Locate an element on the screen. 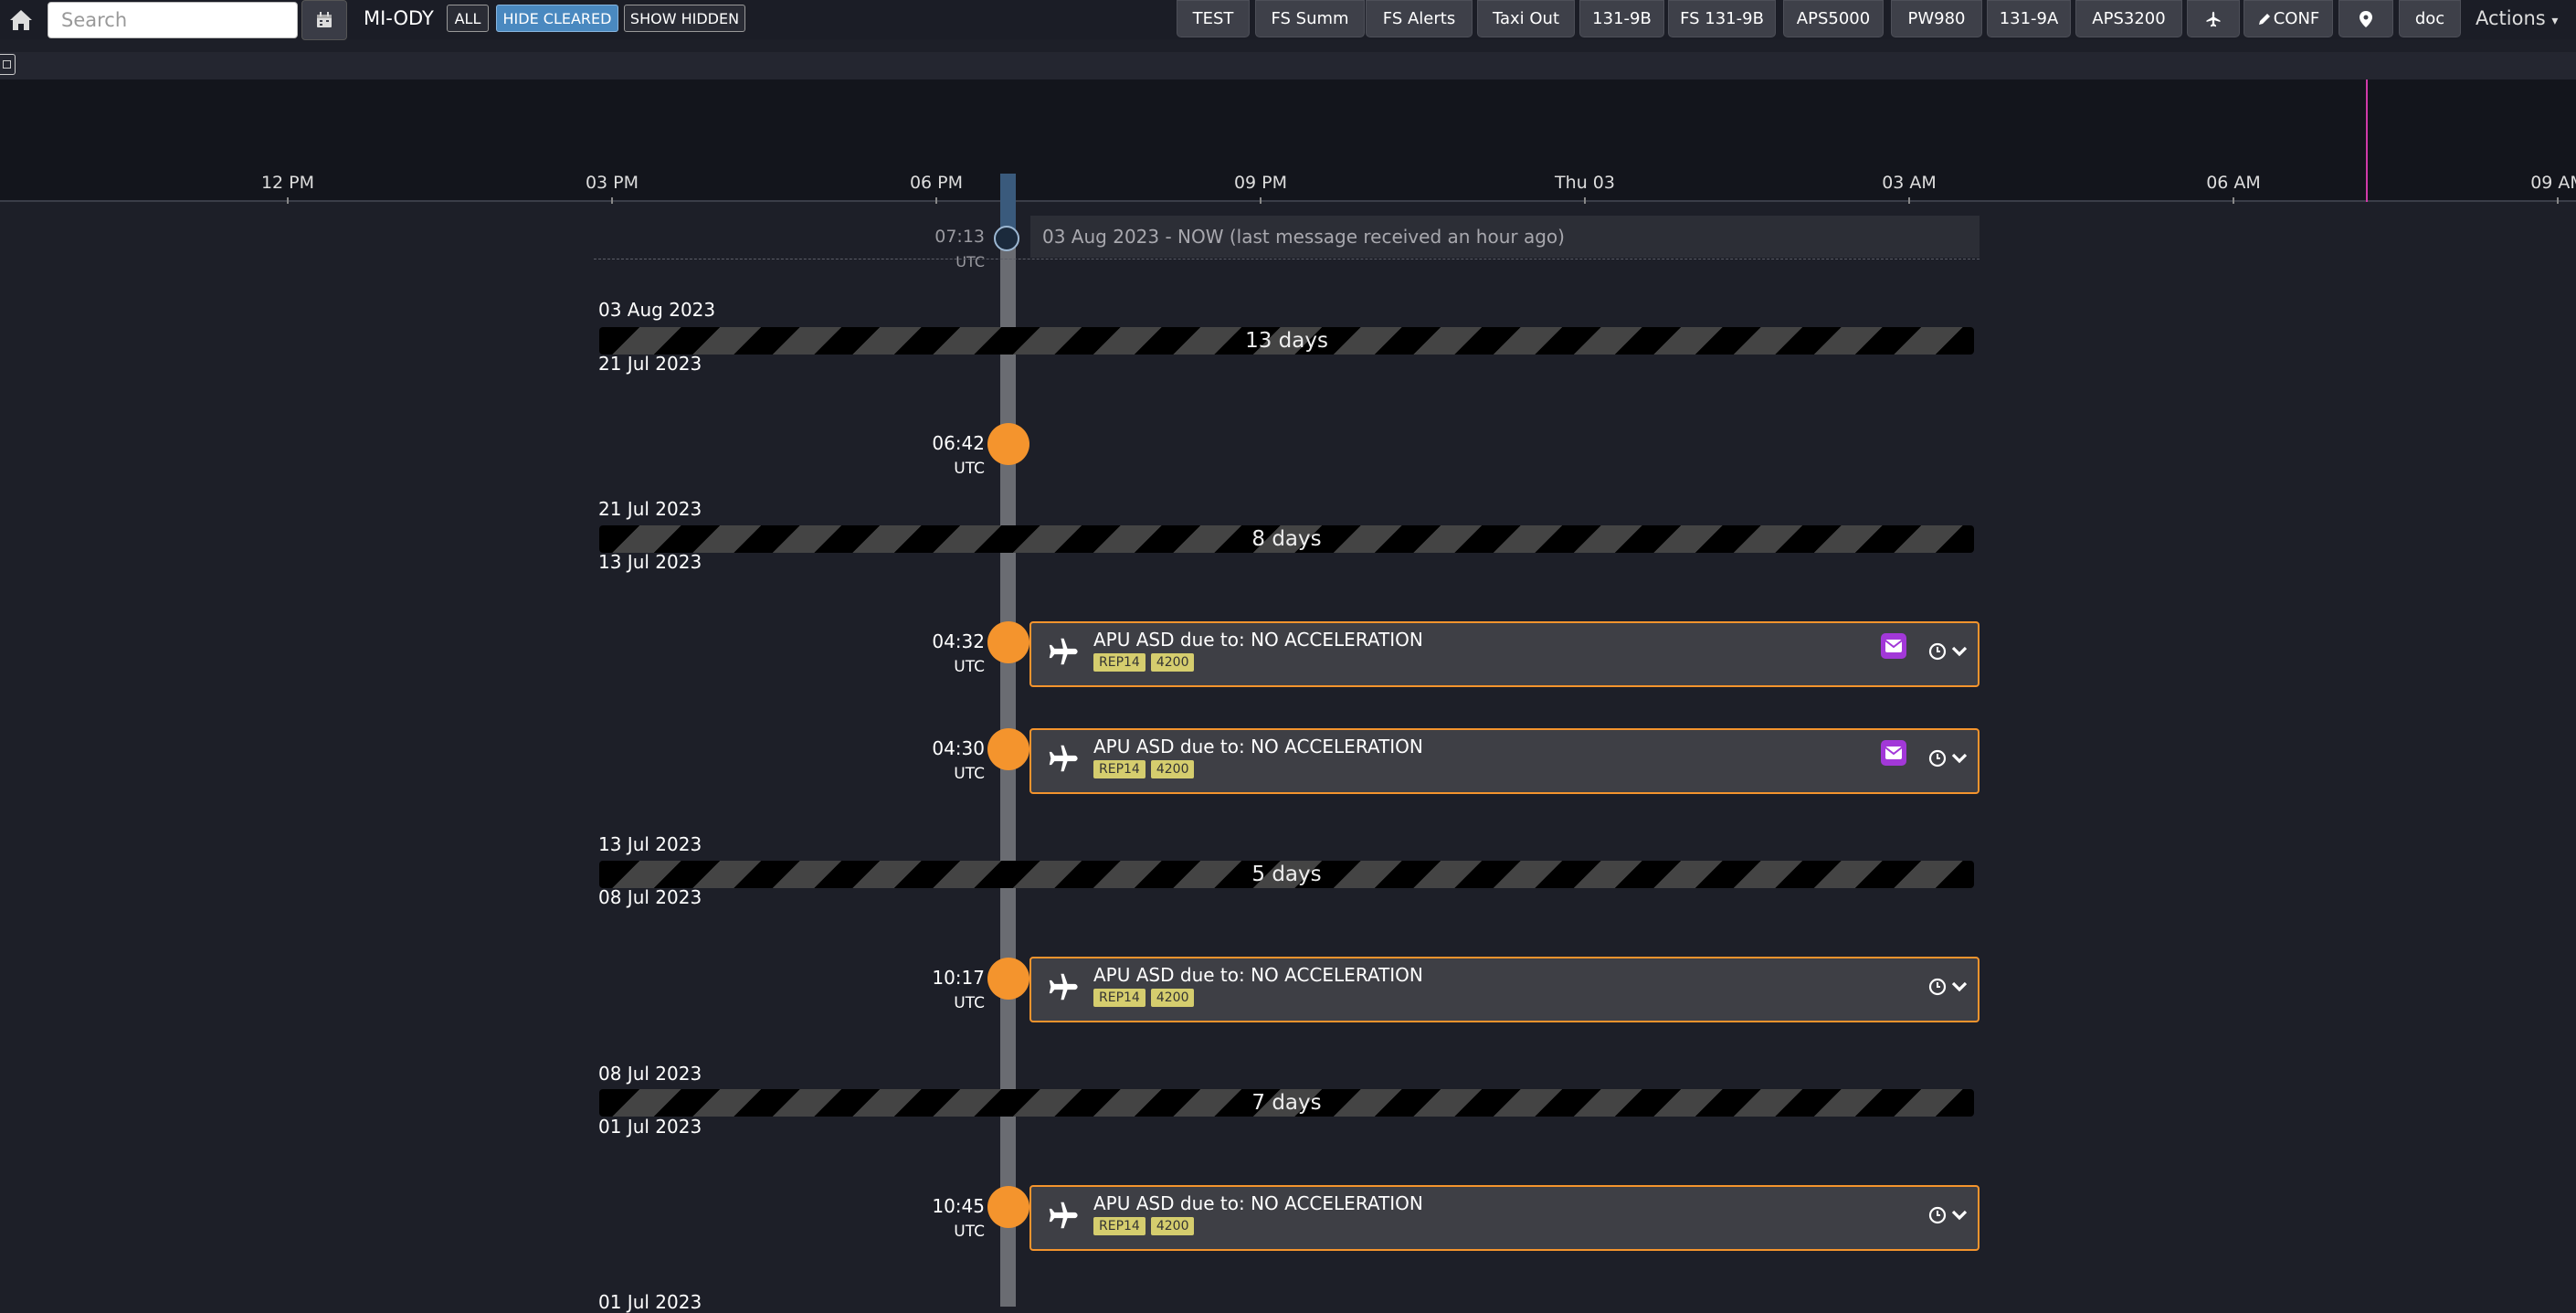 The height and width of the screenshot is (1313, 2576). mail-icon is located at coordinates (1894, 646).